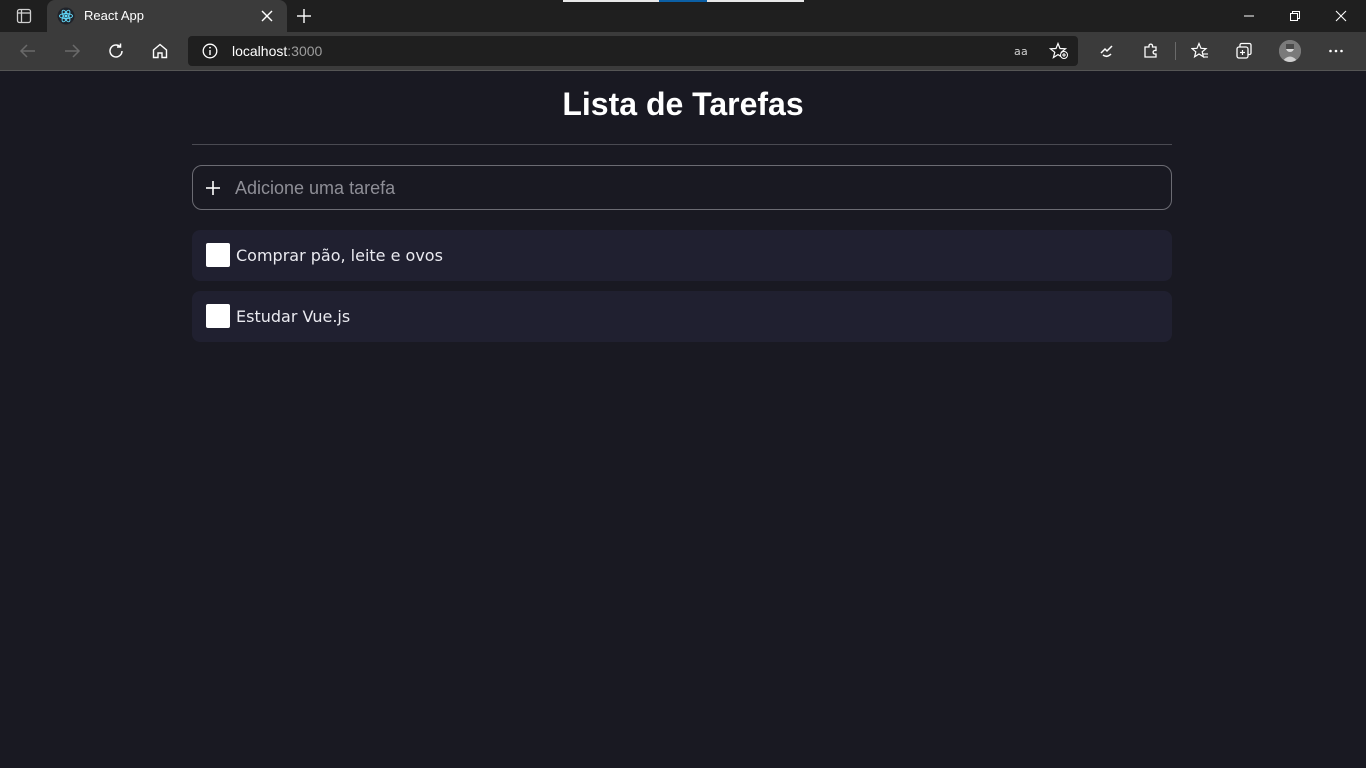  I want to click on drag-region-indicator, so click(683, 1).